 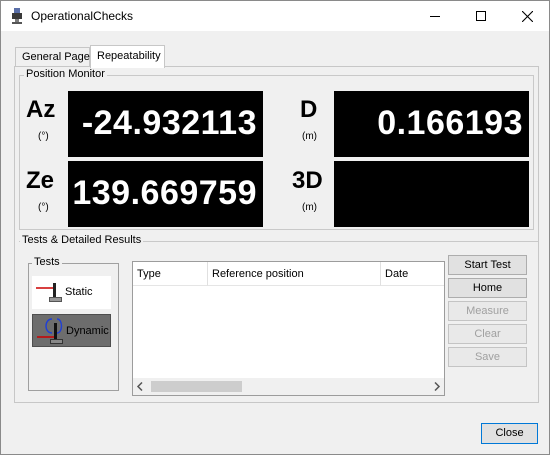 I want to click on maximize-button, so click(x=481, y=16).